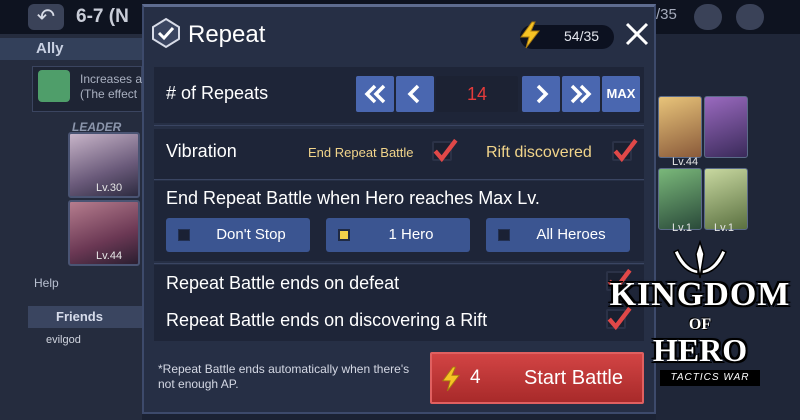  What do you see at coordinates (539, 152) in the screenshot?
I see `rift-vibration-label: Rift discovered` at bounding box center [539, 152].